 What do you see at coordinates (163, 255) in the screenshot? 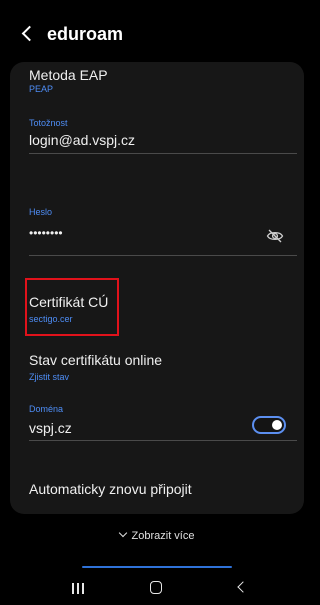
I see `password-underline` at bounding box center [163, 255].